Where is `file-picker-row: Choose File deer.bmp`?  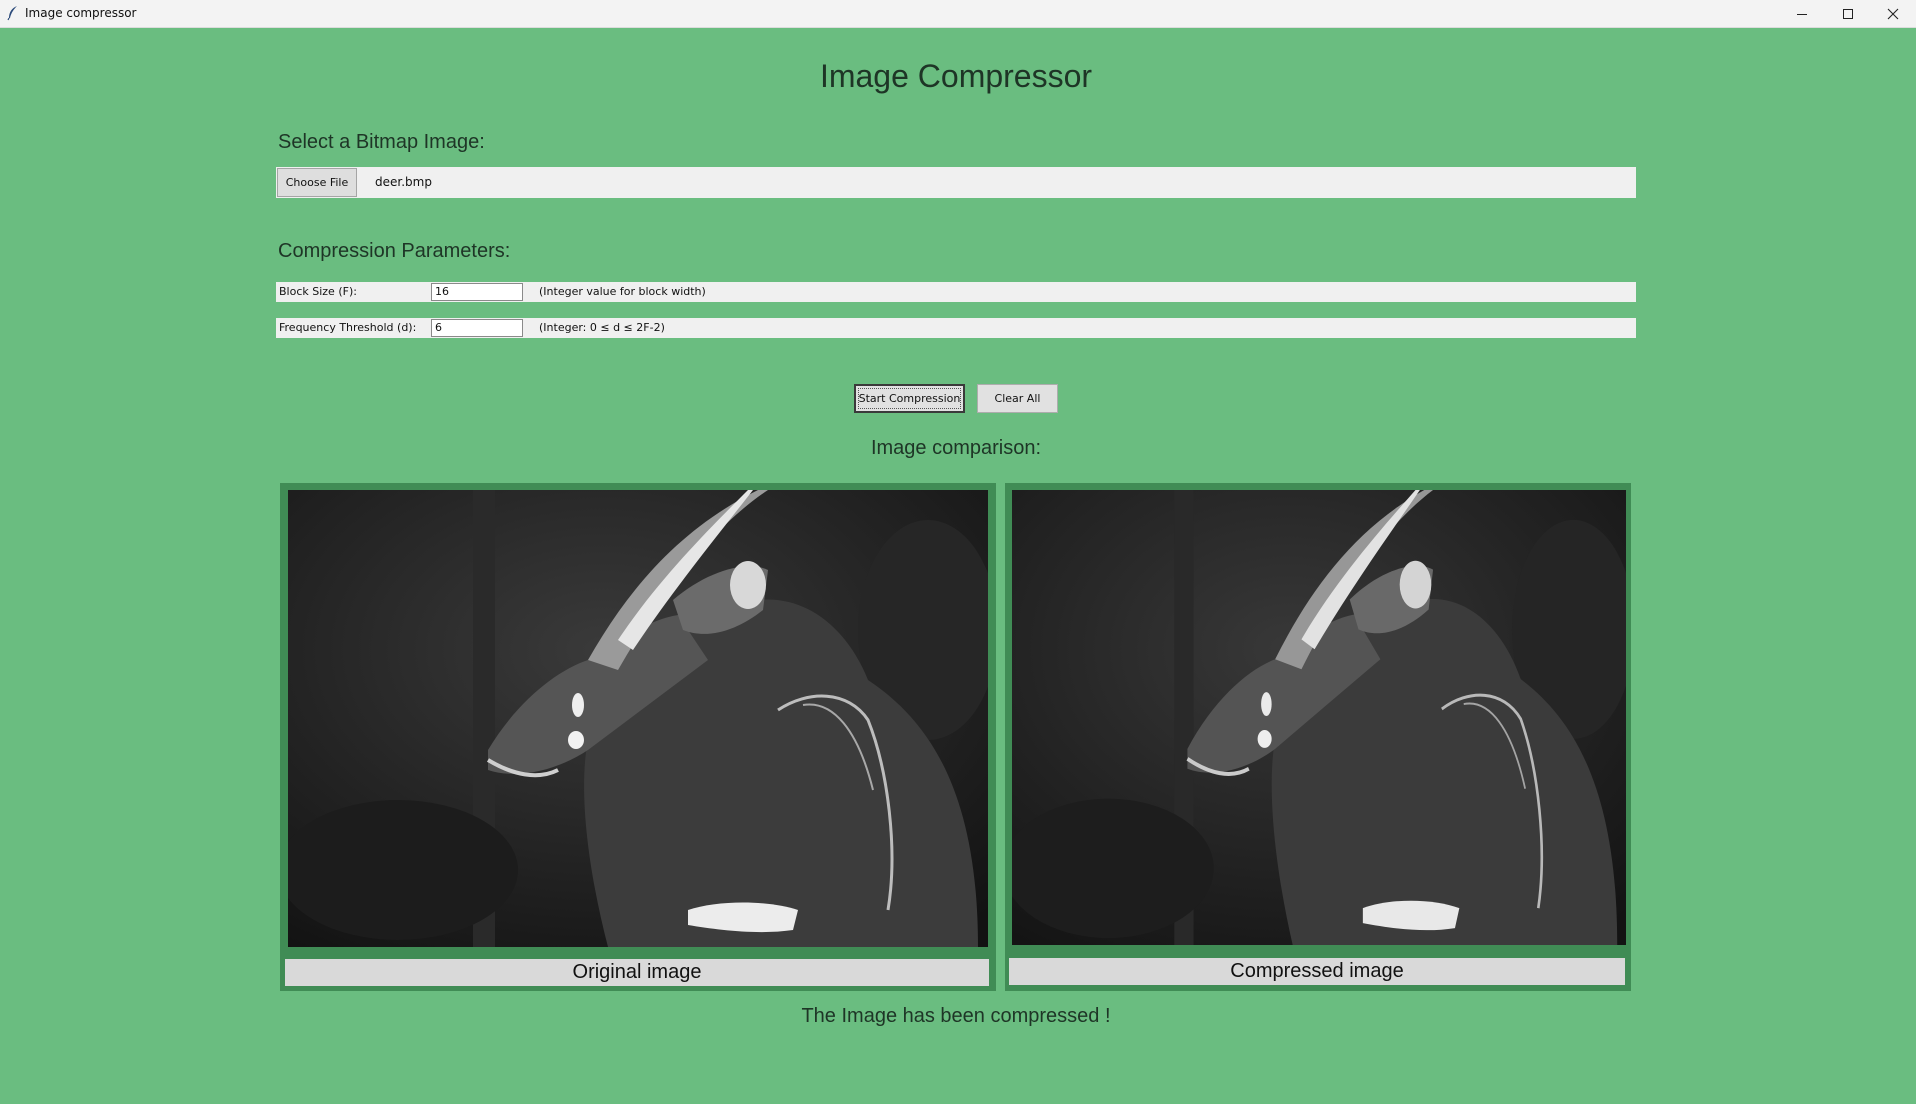
file-picker-row: Choose File deer.bmp is located at coordinates (956, 182).